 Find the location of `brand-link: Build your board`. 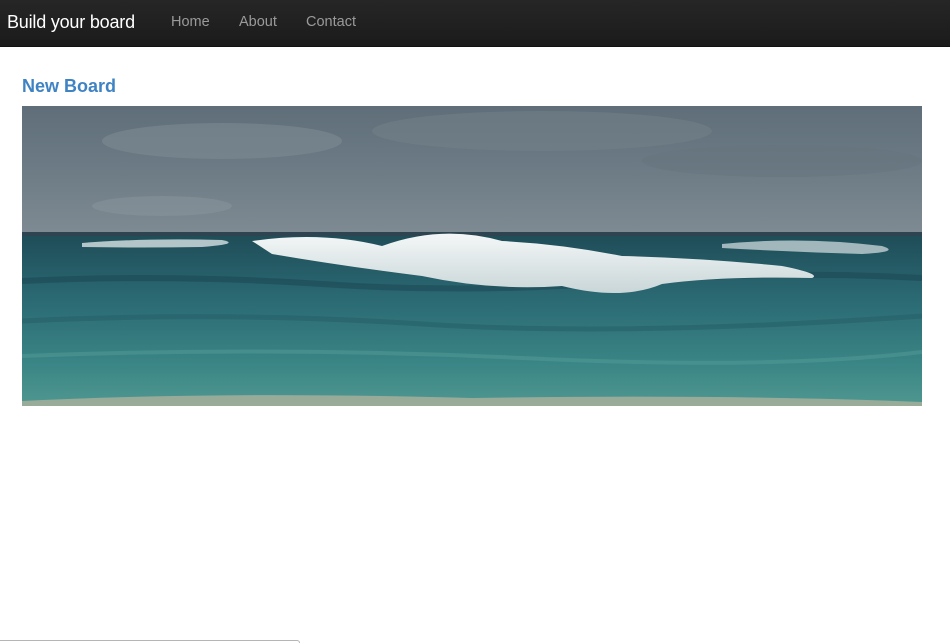

brand-link: Build your board is located at coordinates (71, 22).